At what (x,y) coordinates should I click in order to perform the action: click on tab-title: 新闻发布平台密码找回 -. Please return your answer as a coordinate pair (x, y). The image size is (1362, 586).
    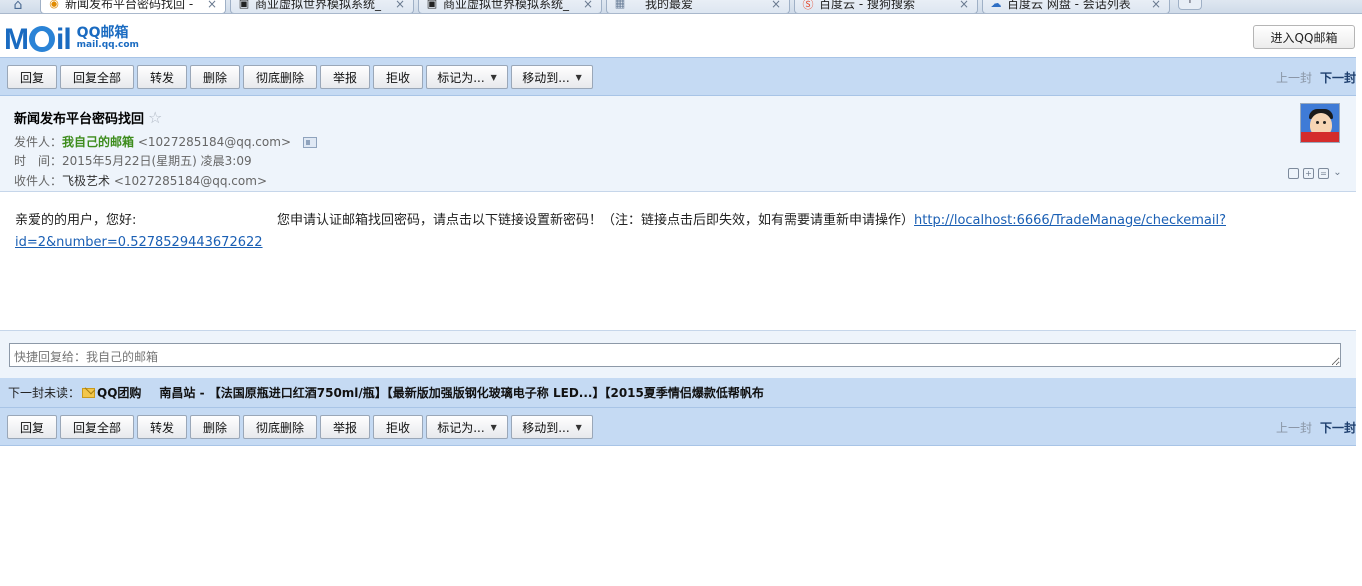
    Looking at the image, I should click on (129, 5).